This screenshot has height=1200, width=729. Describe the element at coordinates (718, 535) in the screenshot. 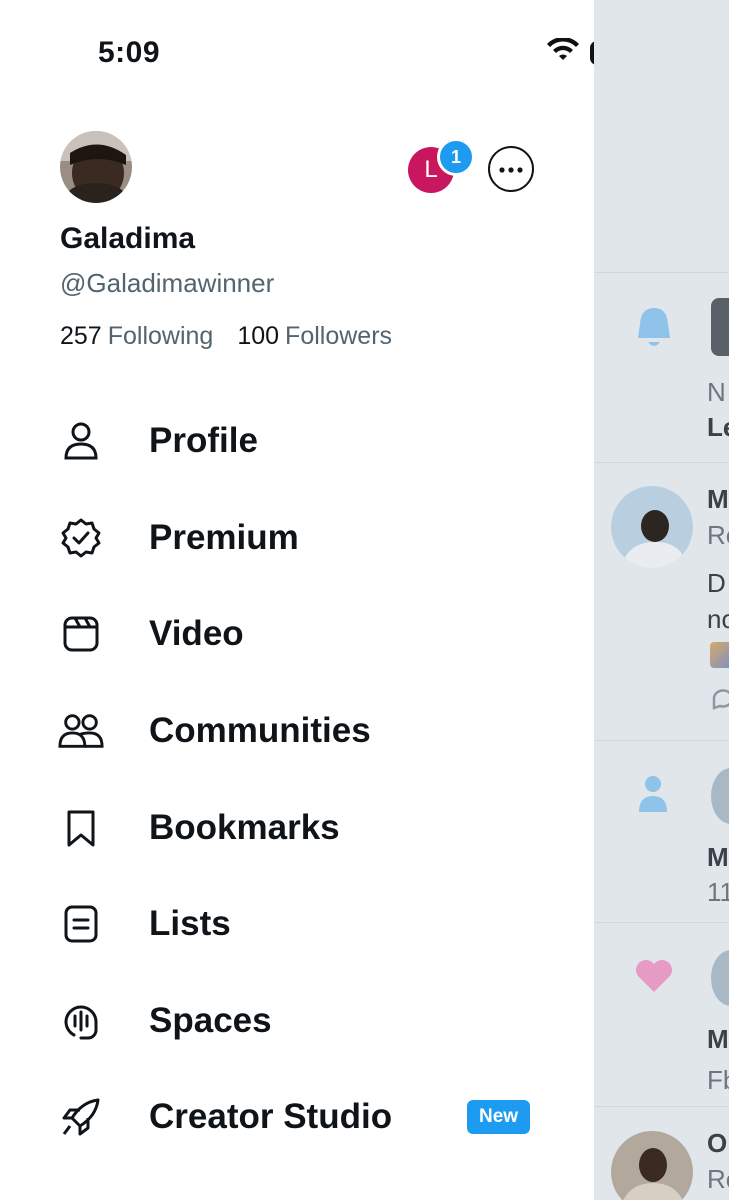

I see `bg-fragment-4: Re` at that location.